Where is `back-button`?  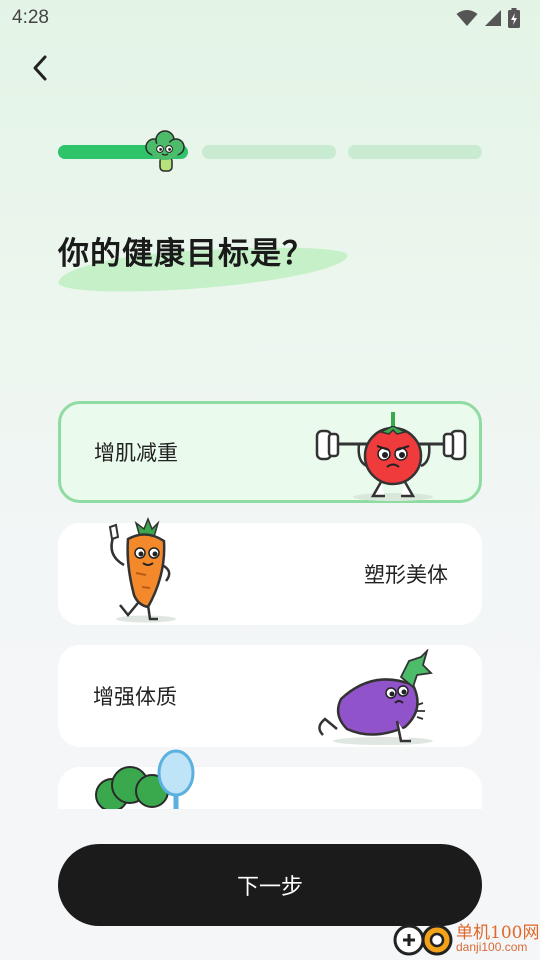 back-button is located at coordinates (40, 68).